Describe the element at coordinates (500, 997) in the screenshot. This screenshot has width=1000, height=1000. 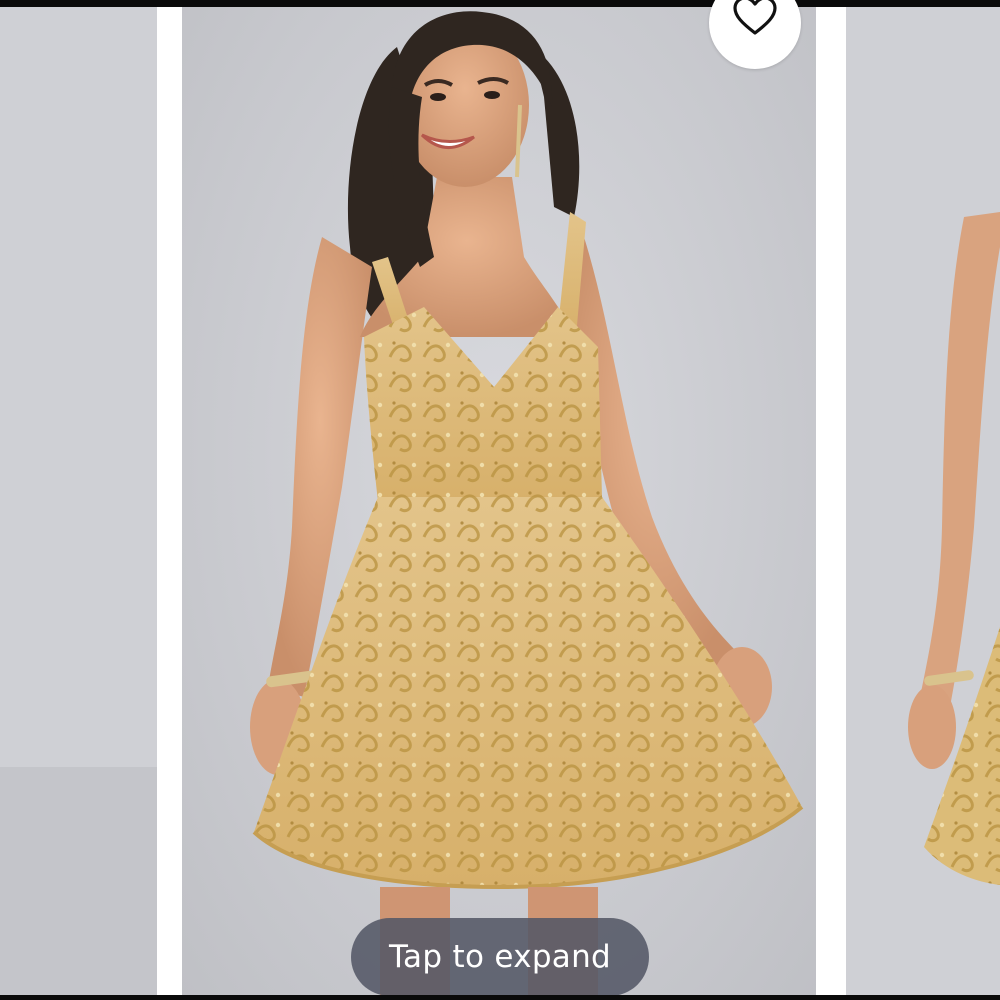
I see `bottom-edge` at that location.